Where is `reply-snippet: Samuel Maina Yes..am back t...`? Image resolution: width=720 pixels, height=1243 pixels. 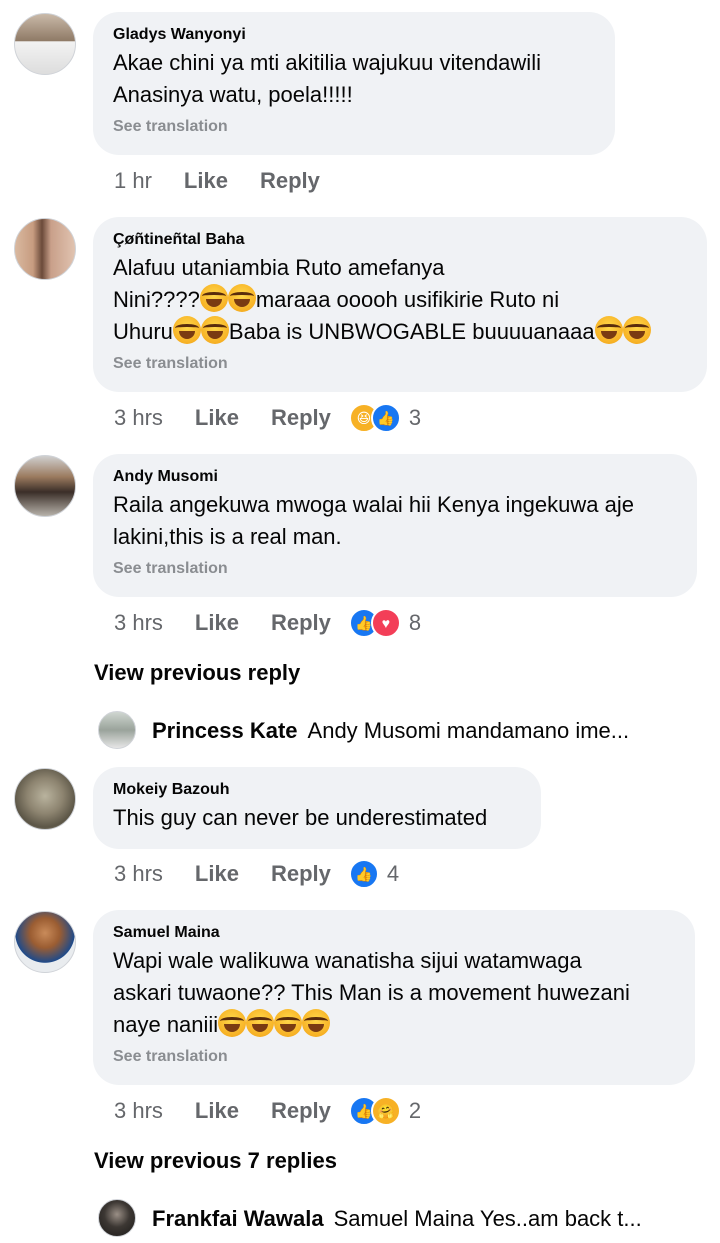 reply-snippet: Samuel Maina Yes..am back t... is located at coordinates (487, 1218).